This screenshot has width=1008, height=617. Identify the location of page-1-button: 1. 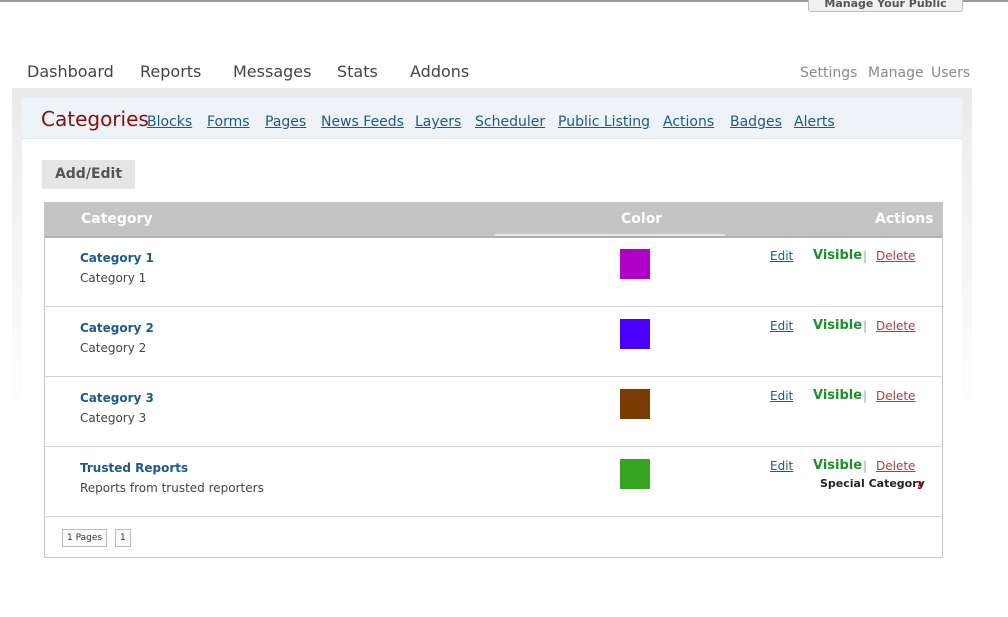
(123, 538).